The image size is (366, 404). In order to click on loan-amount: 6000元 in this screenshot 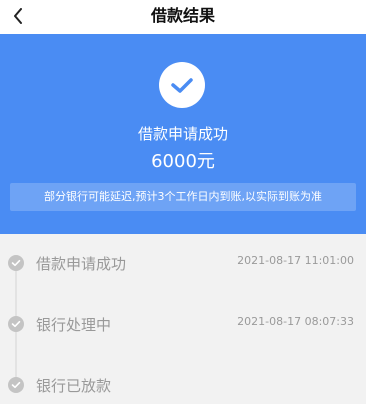, I will do `click(183, 161)`.